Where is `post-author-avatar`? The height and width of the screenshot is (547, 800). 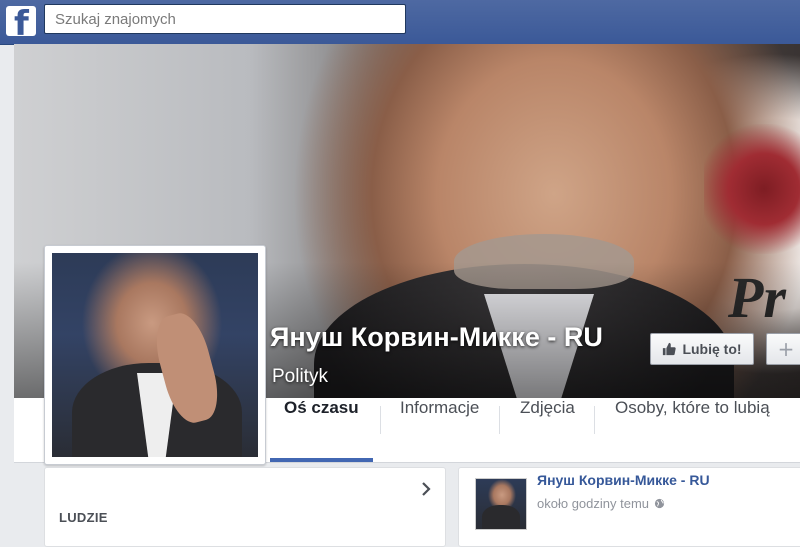 post-author-avatar is located at coordinates (501, 504).